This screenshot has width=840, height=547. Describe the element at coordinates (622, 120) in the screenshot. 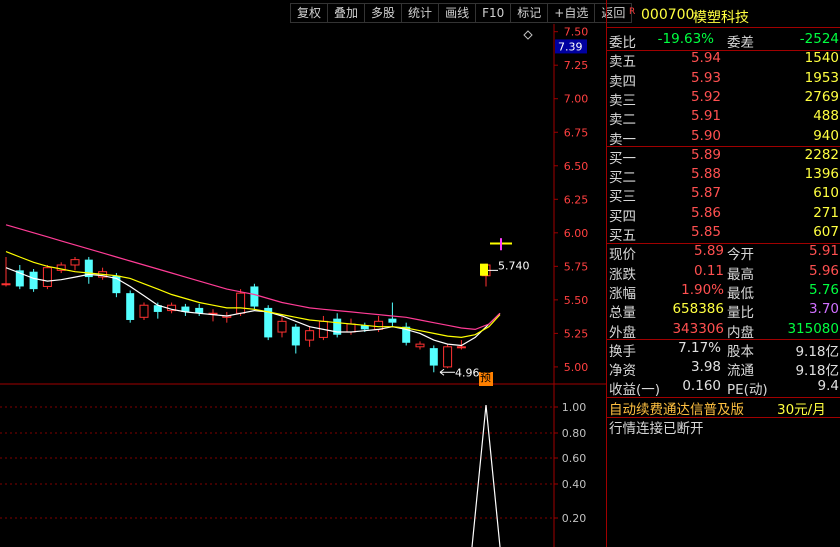

I see `ask-label: 卖二` at that location.